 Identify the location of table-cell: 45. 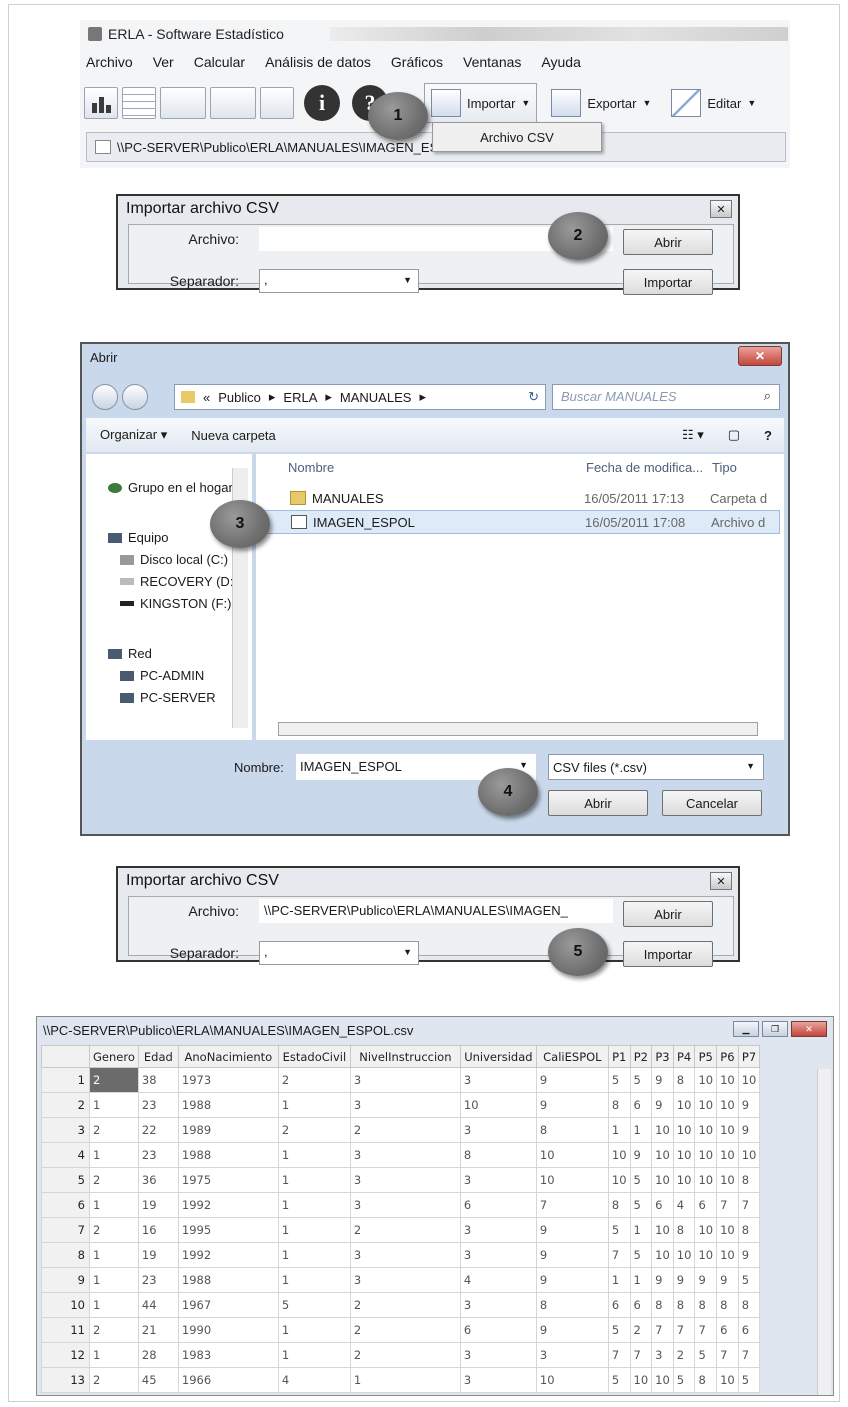
(158, 1380).